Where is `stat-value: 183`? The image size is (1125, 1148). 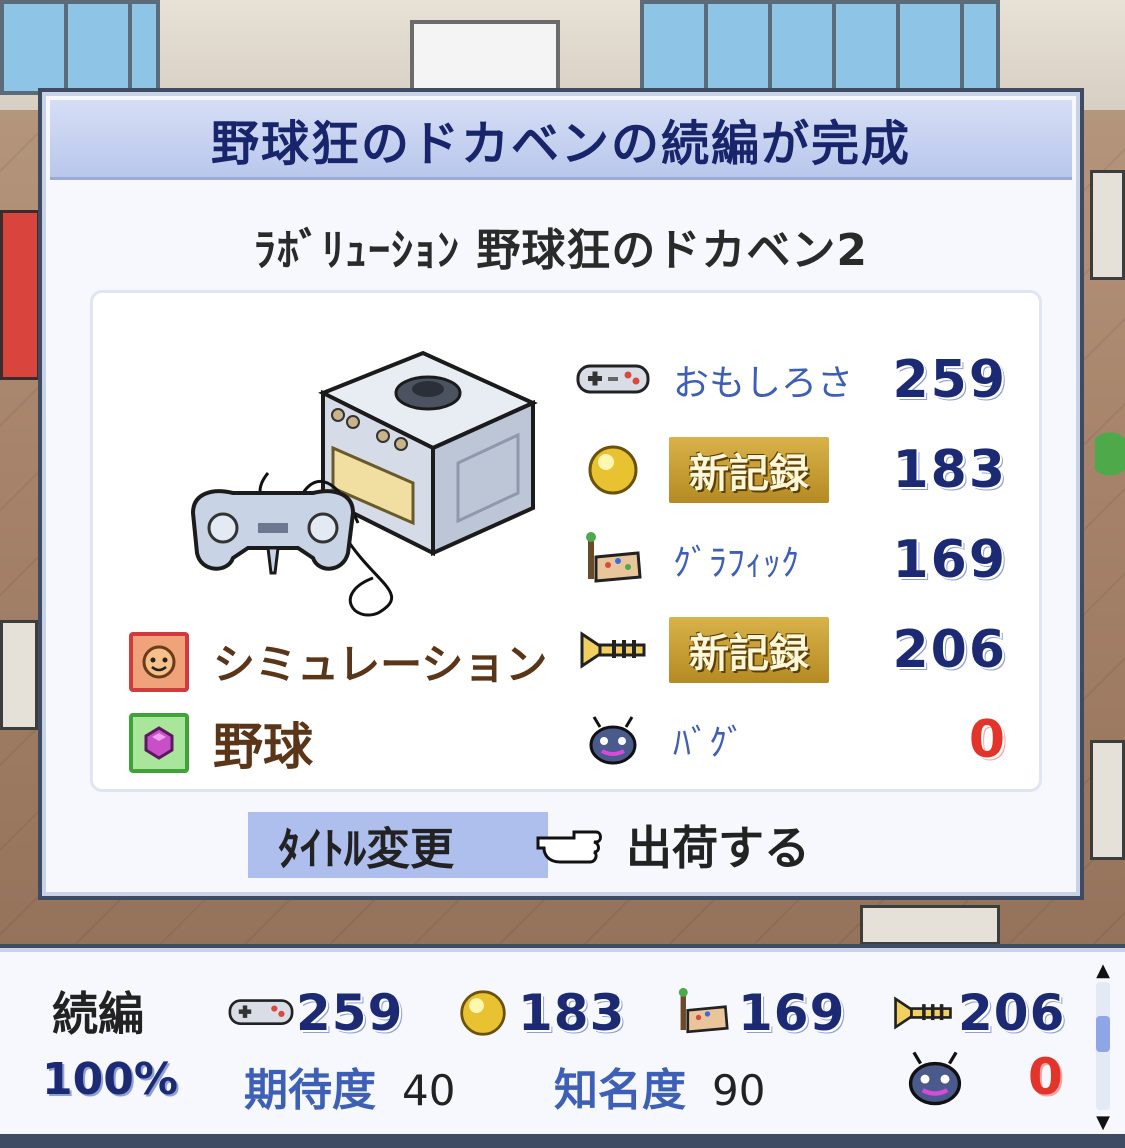
stat-value: 183 is located at coordinates (949, 470).